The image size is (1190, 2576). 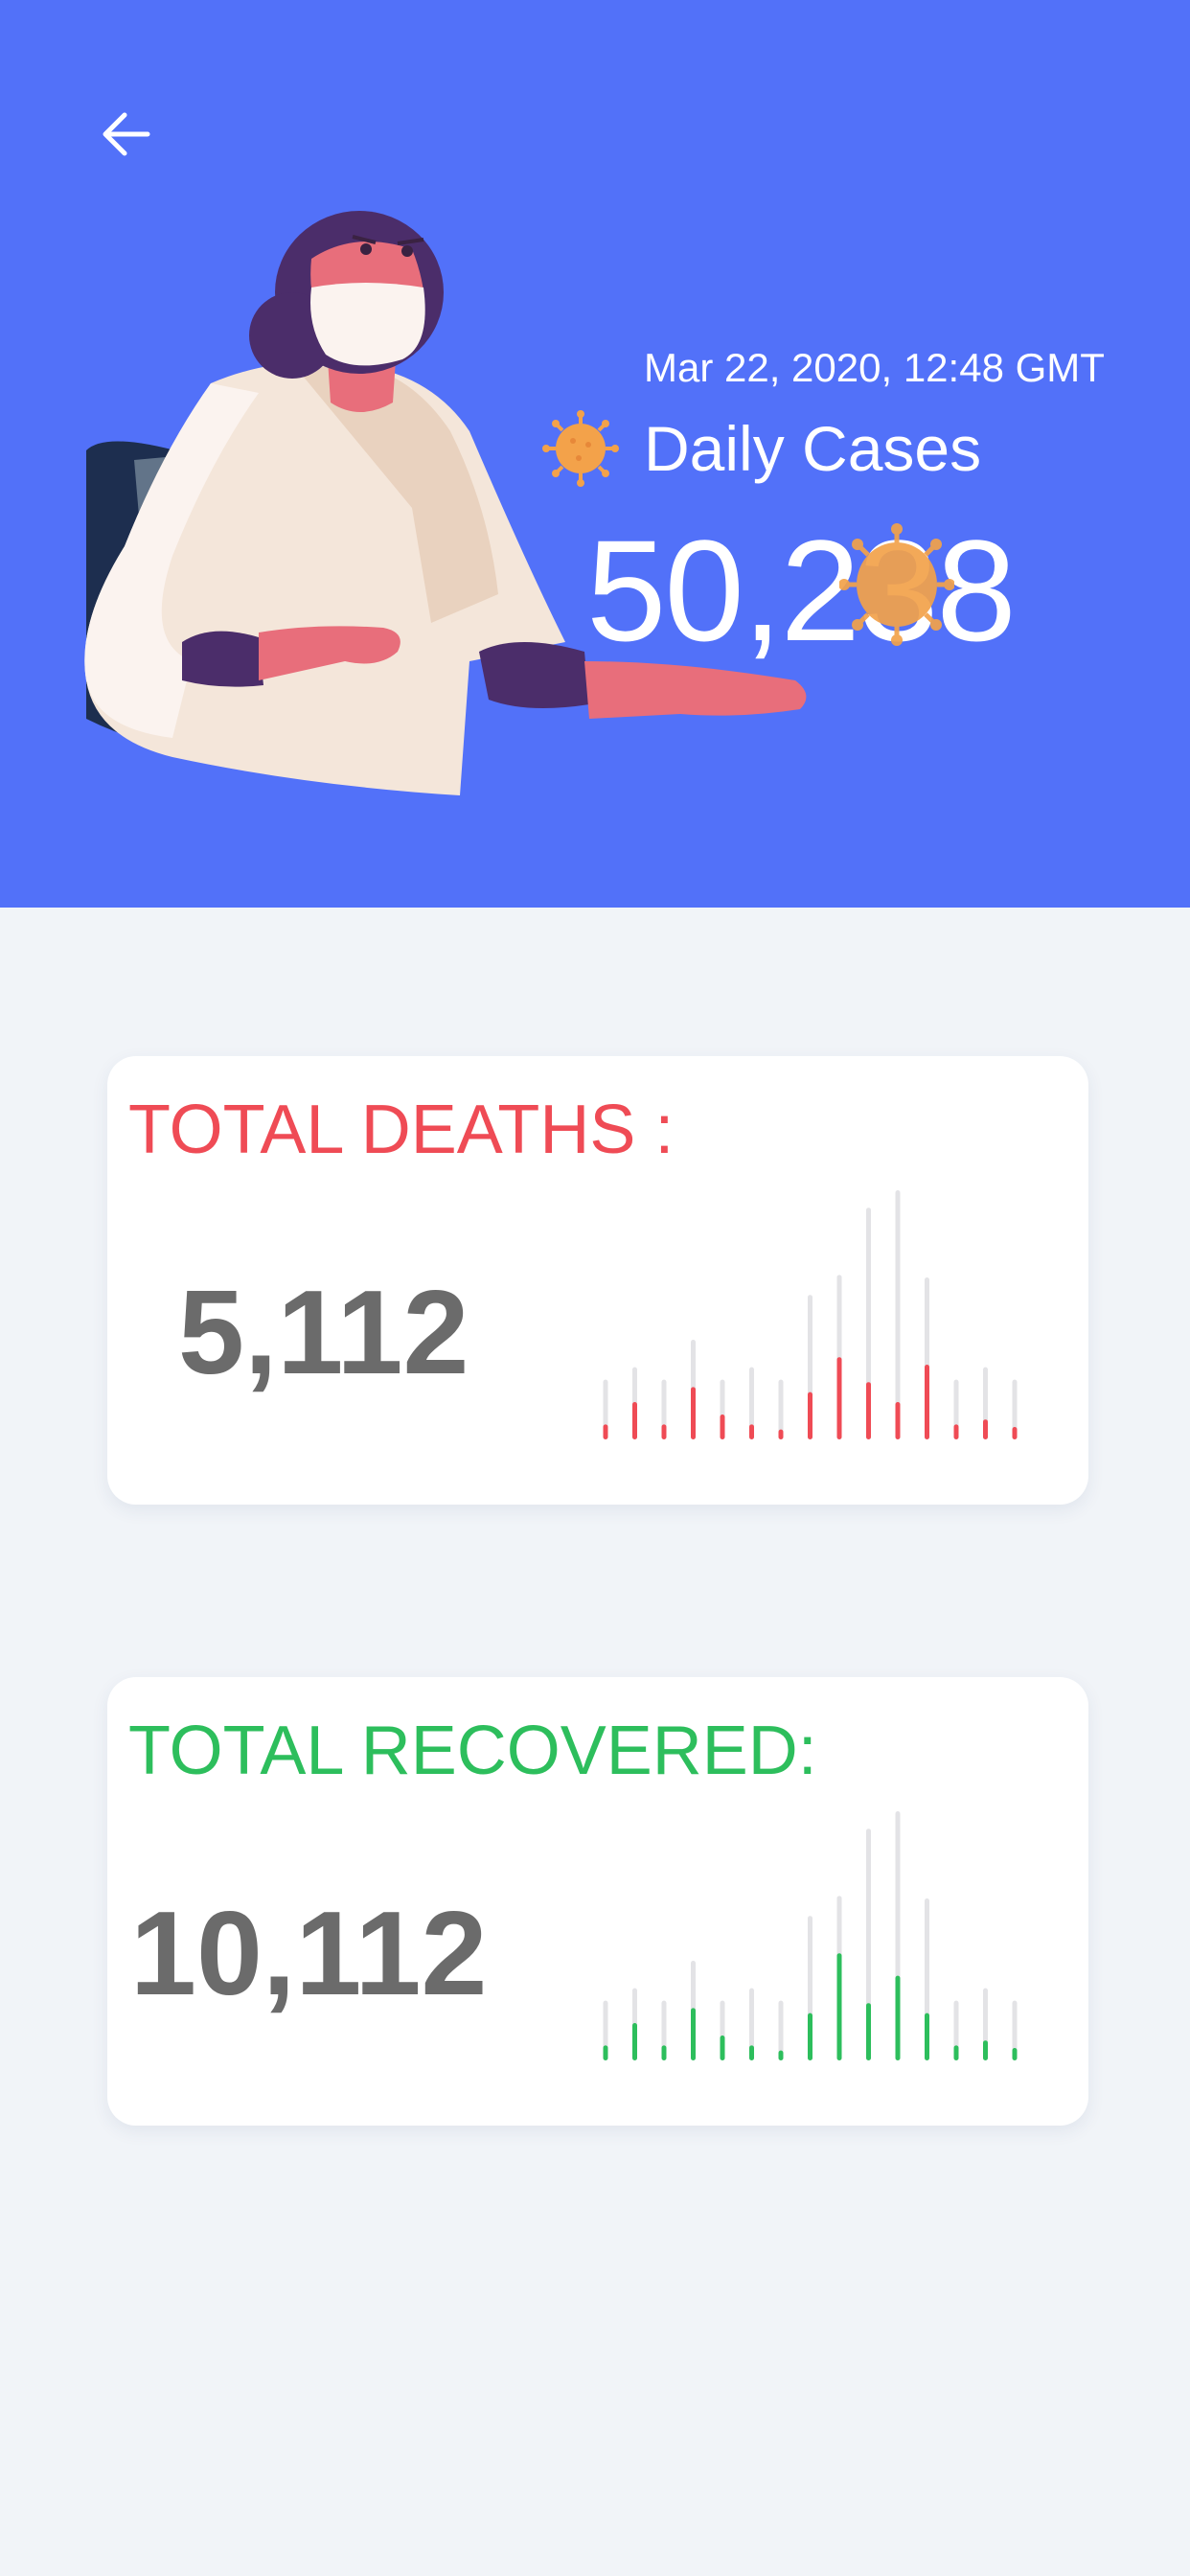 I want to click on virus-icon, so click(x=580, y=448).